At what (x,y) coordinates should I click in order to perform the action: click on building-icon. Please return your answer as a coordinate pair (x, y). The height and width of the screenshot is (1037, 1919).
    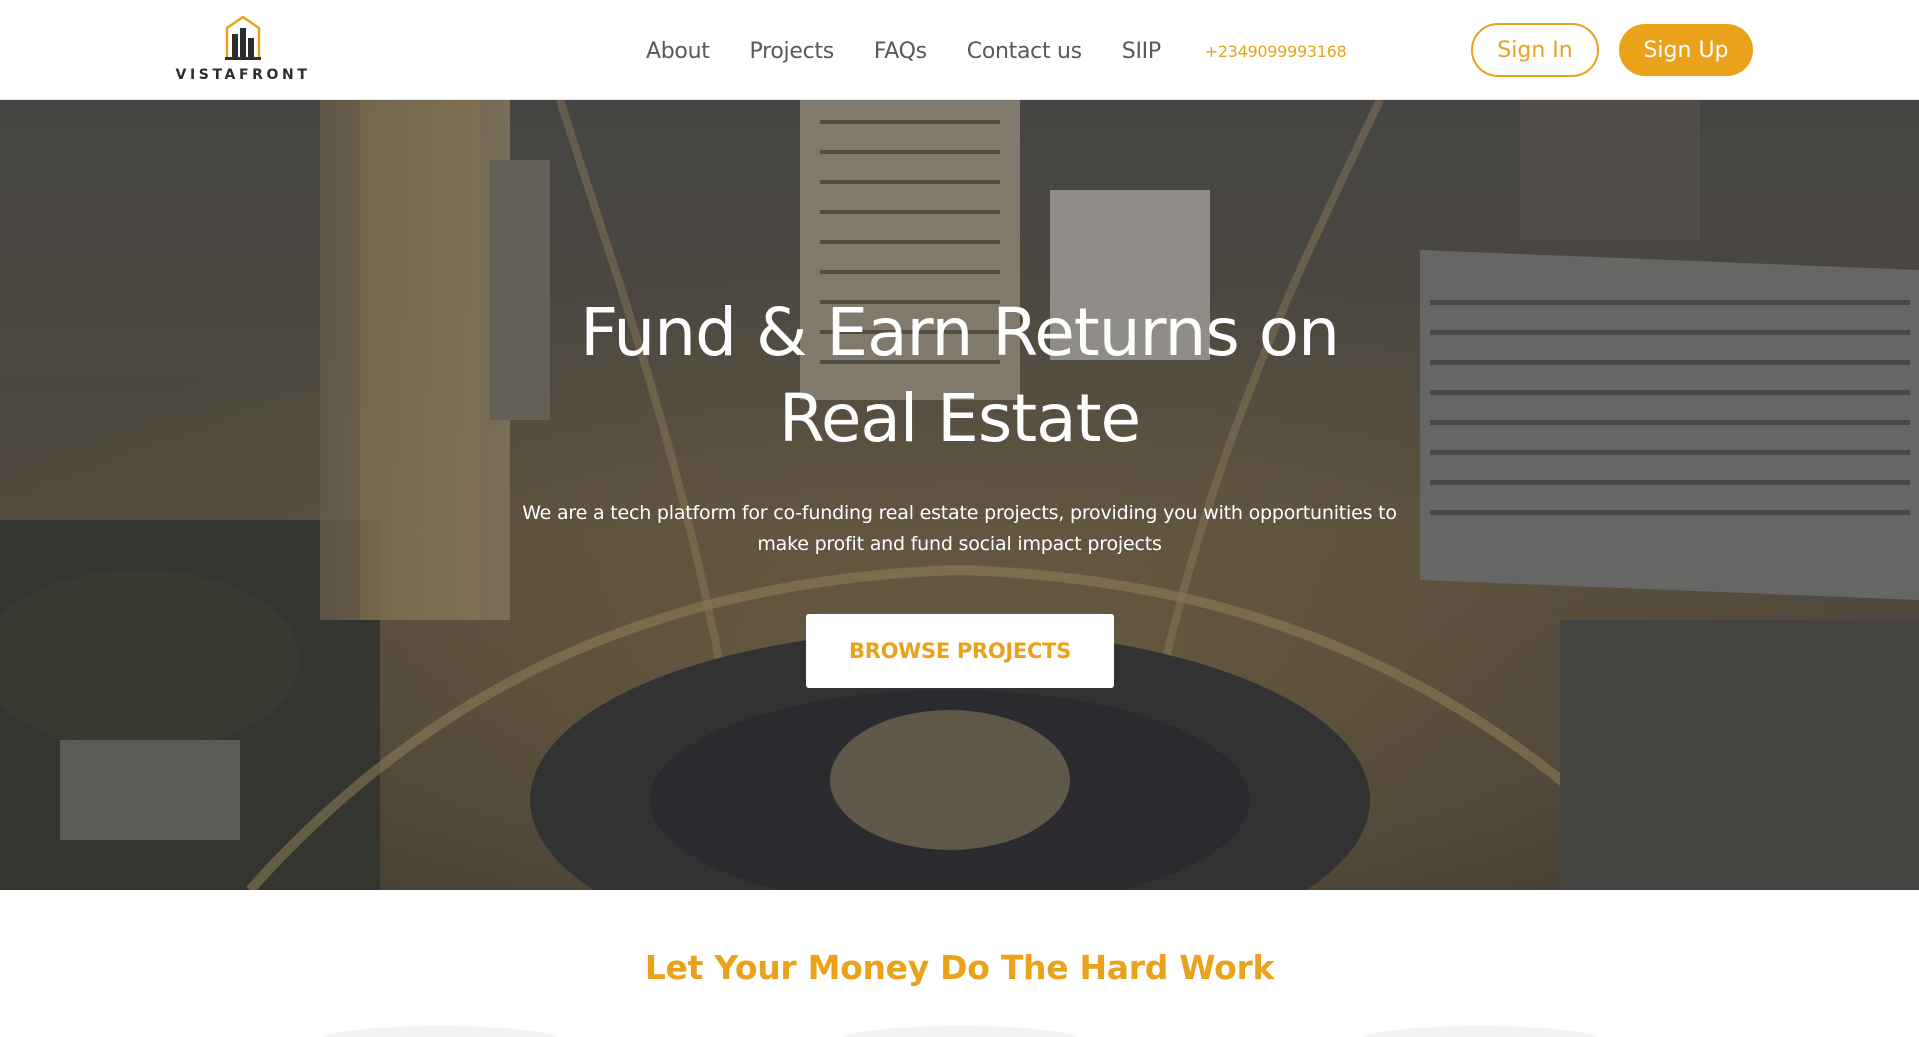
    Looking at the image, I should click on (243, 37).